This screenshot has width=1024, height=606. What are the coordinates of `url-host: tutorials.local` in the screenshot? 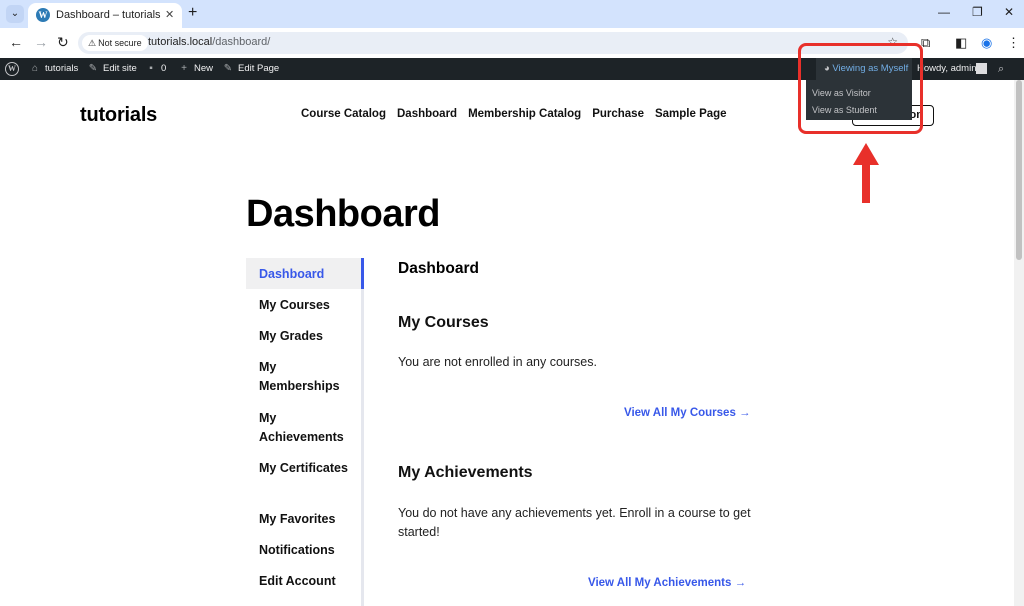 It's located at (180, 42).